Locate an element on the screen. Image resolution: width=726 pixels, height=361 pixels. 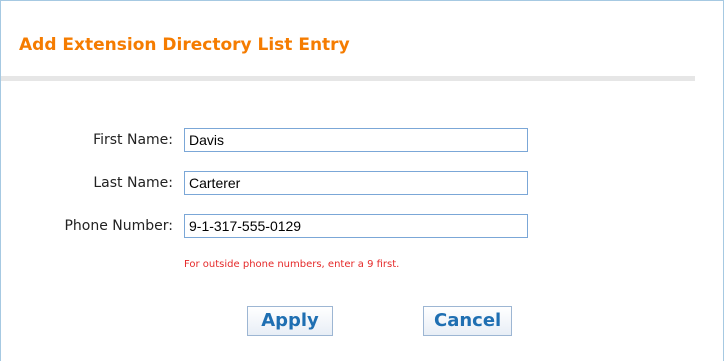
first-name-input is located at coordinates (356, 140).